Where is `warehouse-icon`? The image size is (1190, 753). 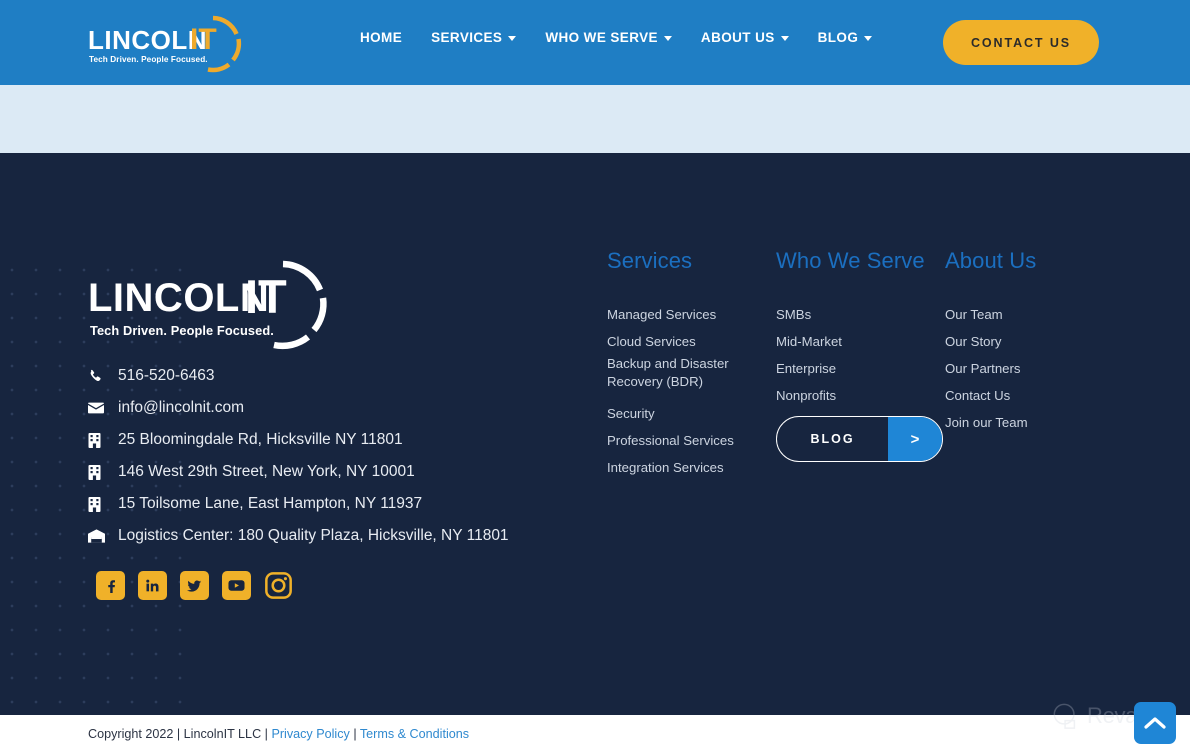
warehouse-icon is located at coordinates (99, 536).